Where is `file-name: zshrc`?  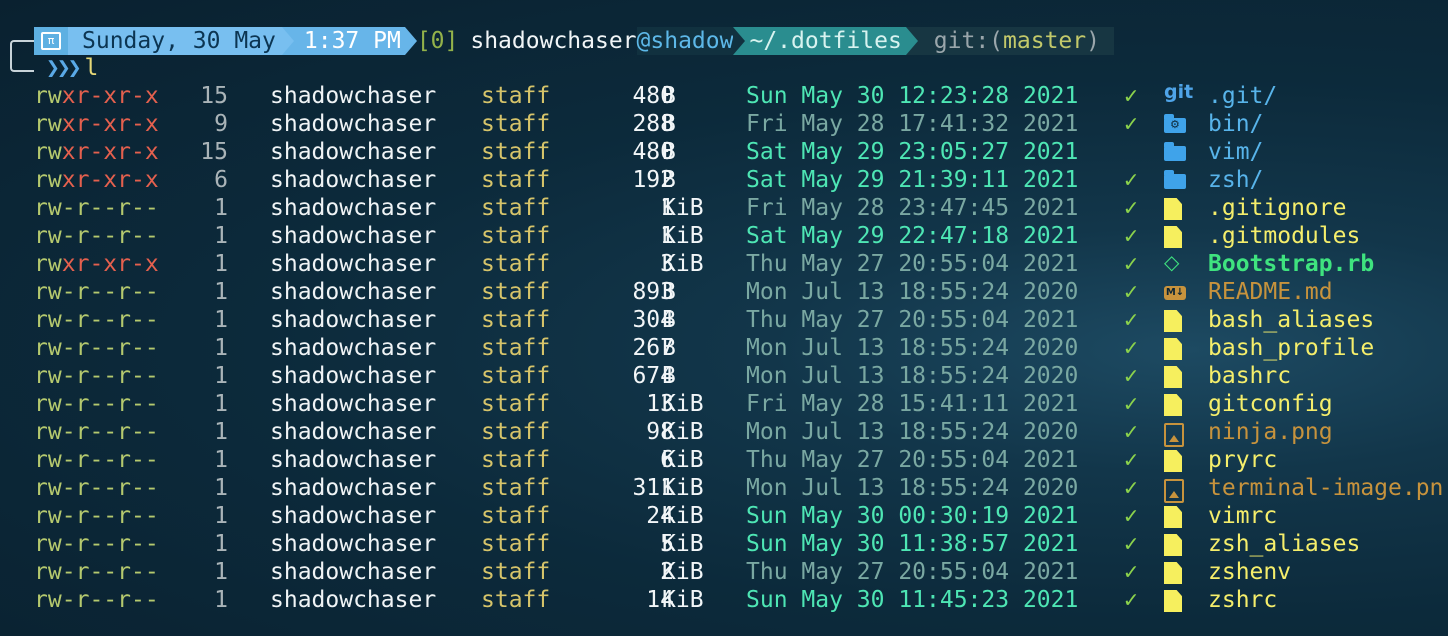
file-name: zshrc is located at coordinates (1242, 600).